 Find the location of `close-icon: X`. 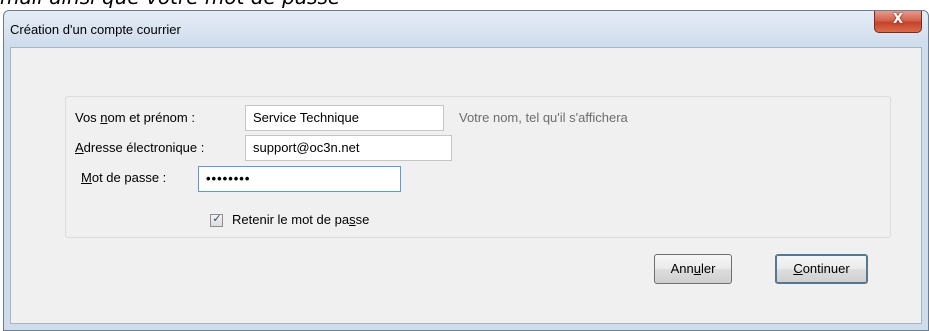

close-icon: X is located at coordinates (898, 19).